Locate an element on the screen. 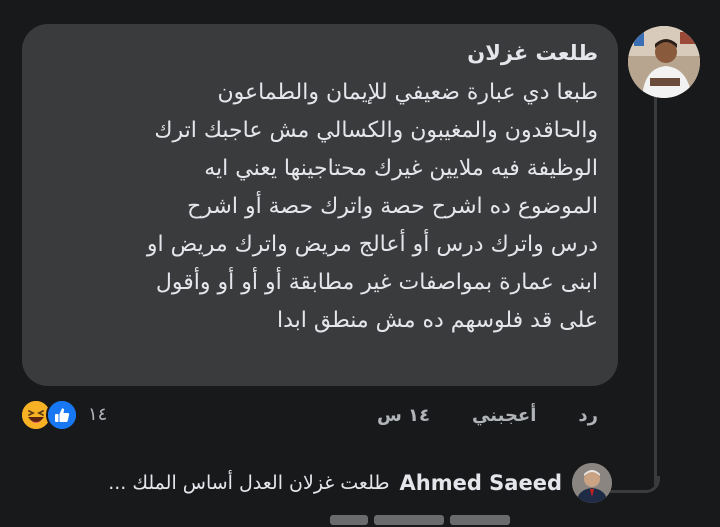  comment-timestamp: ١٤ س is located at coordinates (403, 415).